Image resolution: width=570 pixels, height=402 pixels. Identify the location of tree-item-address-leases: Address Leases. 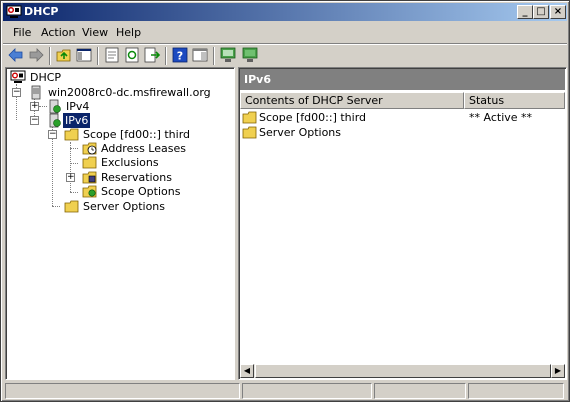
(108, 148).